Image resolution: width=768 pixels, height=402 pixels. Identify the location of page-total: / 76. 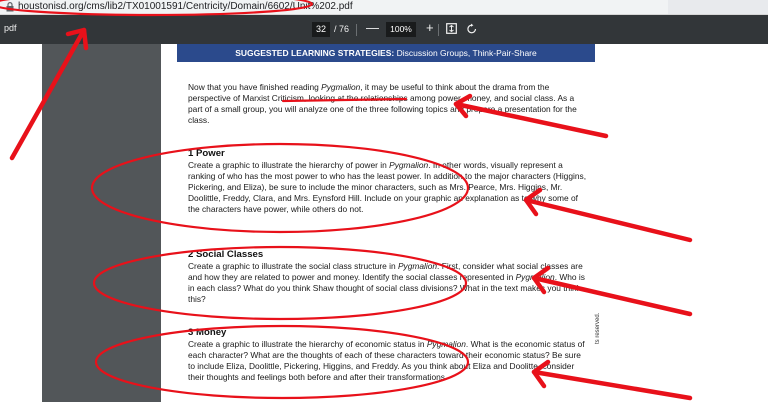
(342, 29).